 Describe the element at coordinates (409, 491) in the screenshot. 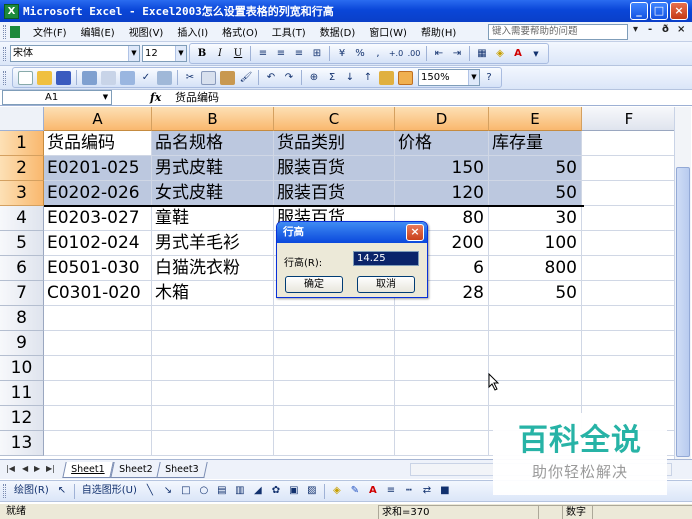

I see `dash-style-icon: ┅` at that location.